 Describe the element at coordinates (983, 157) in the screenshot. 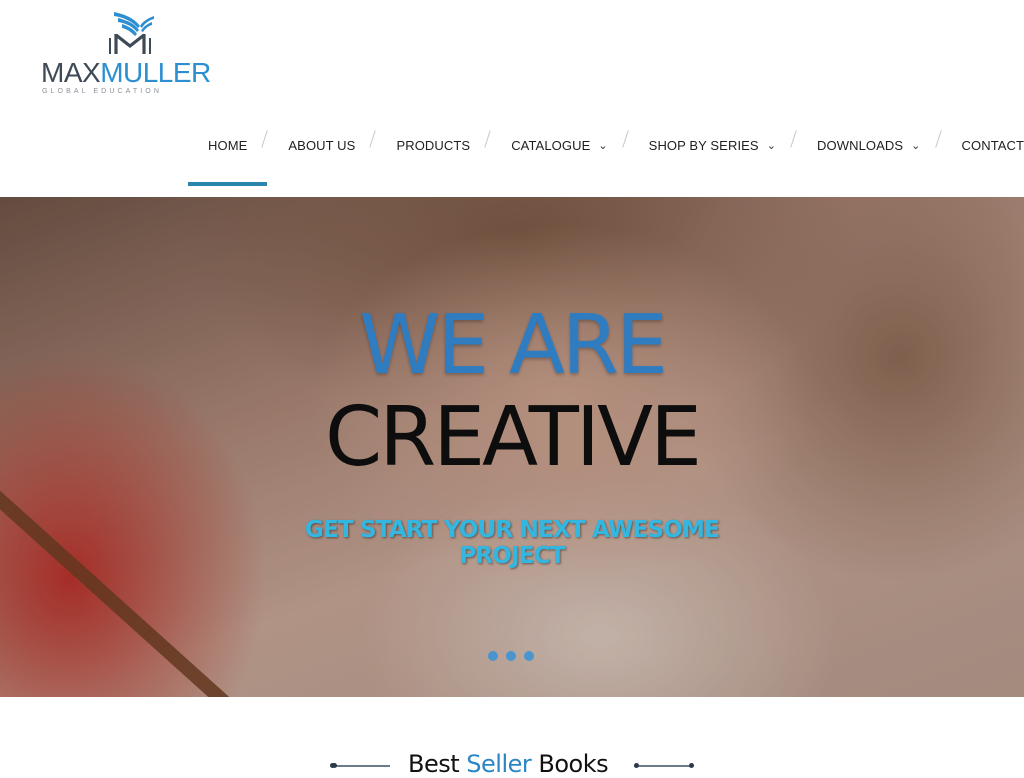

I see `nav-item-contact-us: CONTACT US` at that location.